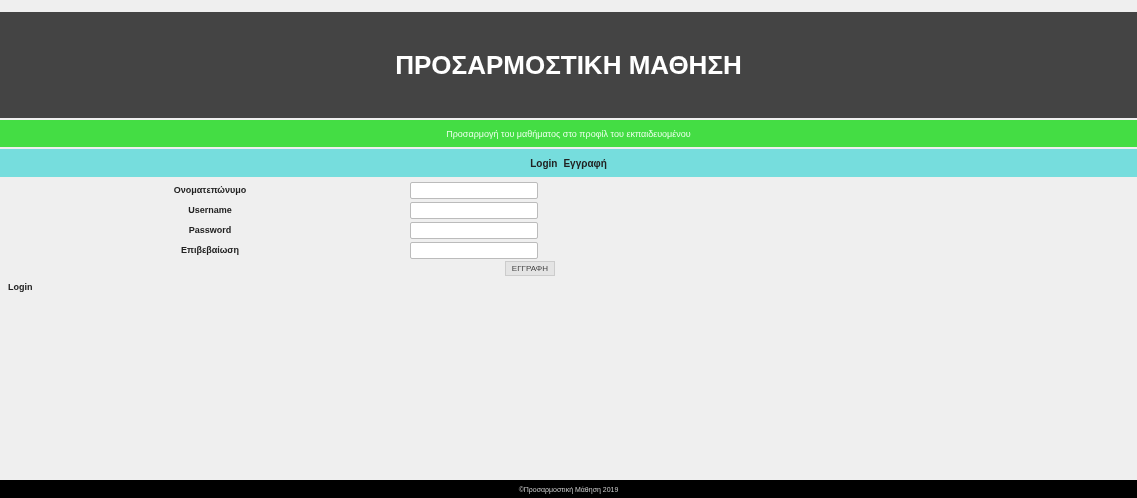  What do you see at coordinates (568, 133) in the screenshot?
I see `subtitle-text: Προσαρμογή του μαθήματος στο προφίλ του εκπαιδευομένου` at bounding box center [568, 133].